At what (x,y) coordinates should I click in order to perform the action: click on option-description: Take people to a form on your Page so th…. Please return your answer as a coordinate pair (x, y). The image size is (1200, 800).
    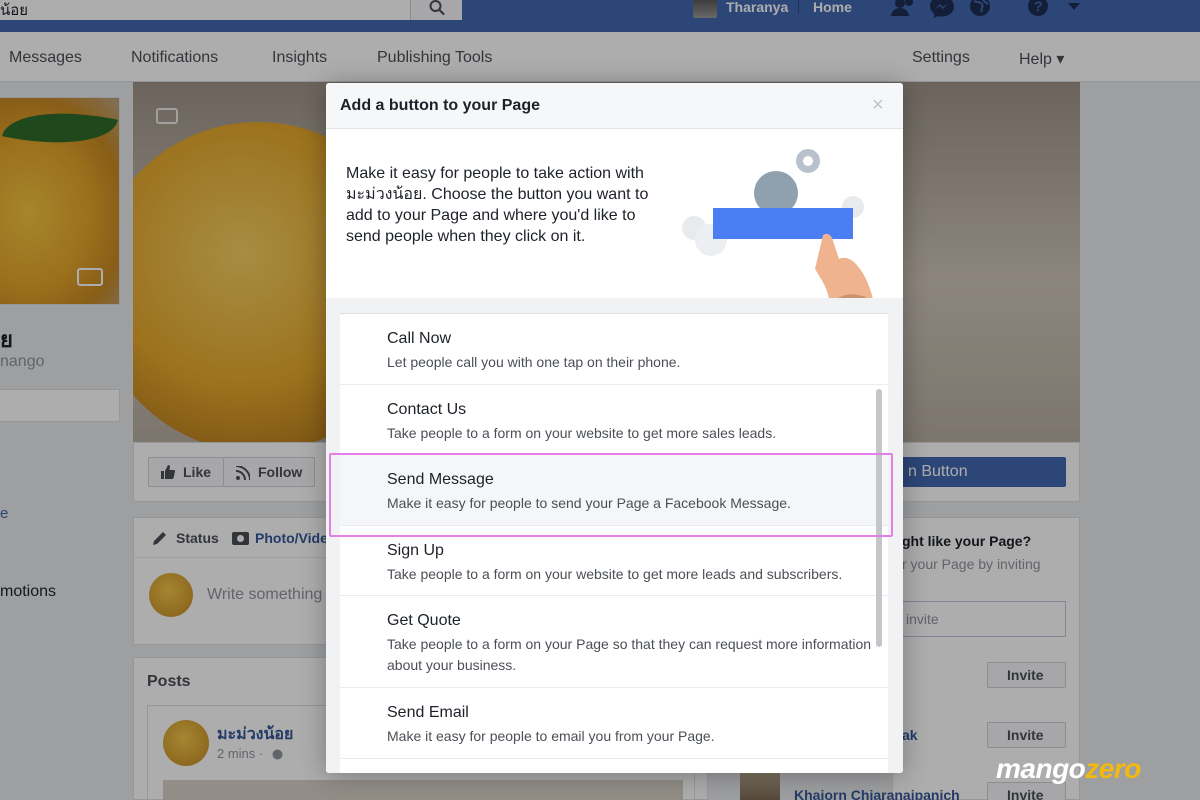
    Looking at the image, I should click on (629, 654).